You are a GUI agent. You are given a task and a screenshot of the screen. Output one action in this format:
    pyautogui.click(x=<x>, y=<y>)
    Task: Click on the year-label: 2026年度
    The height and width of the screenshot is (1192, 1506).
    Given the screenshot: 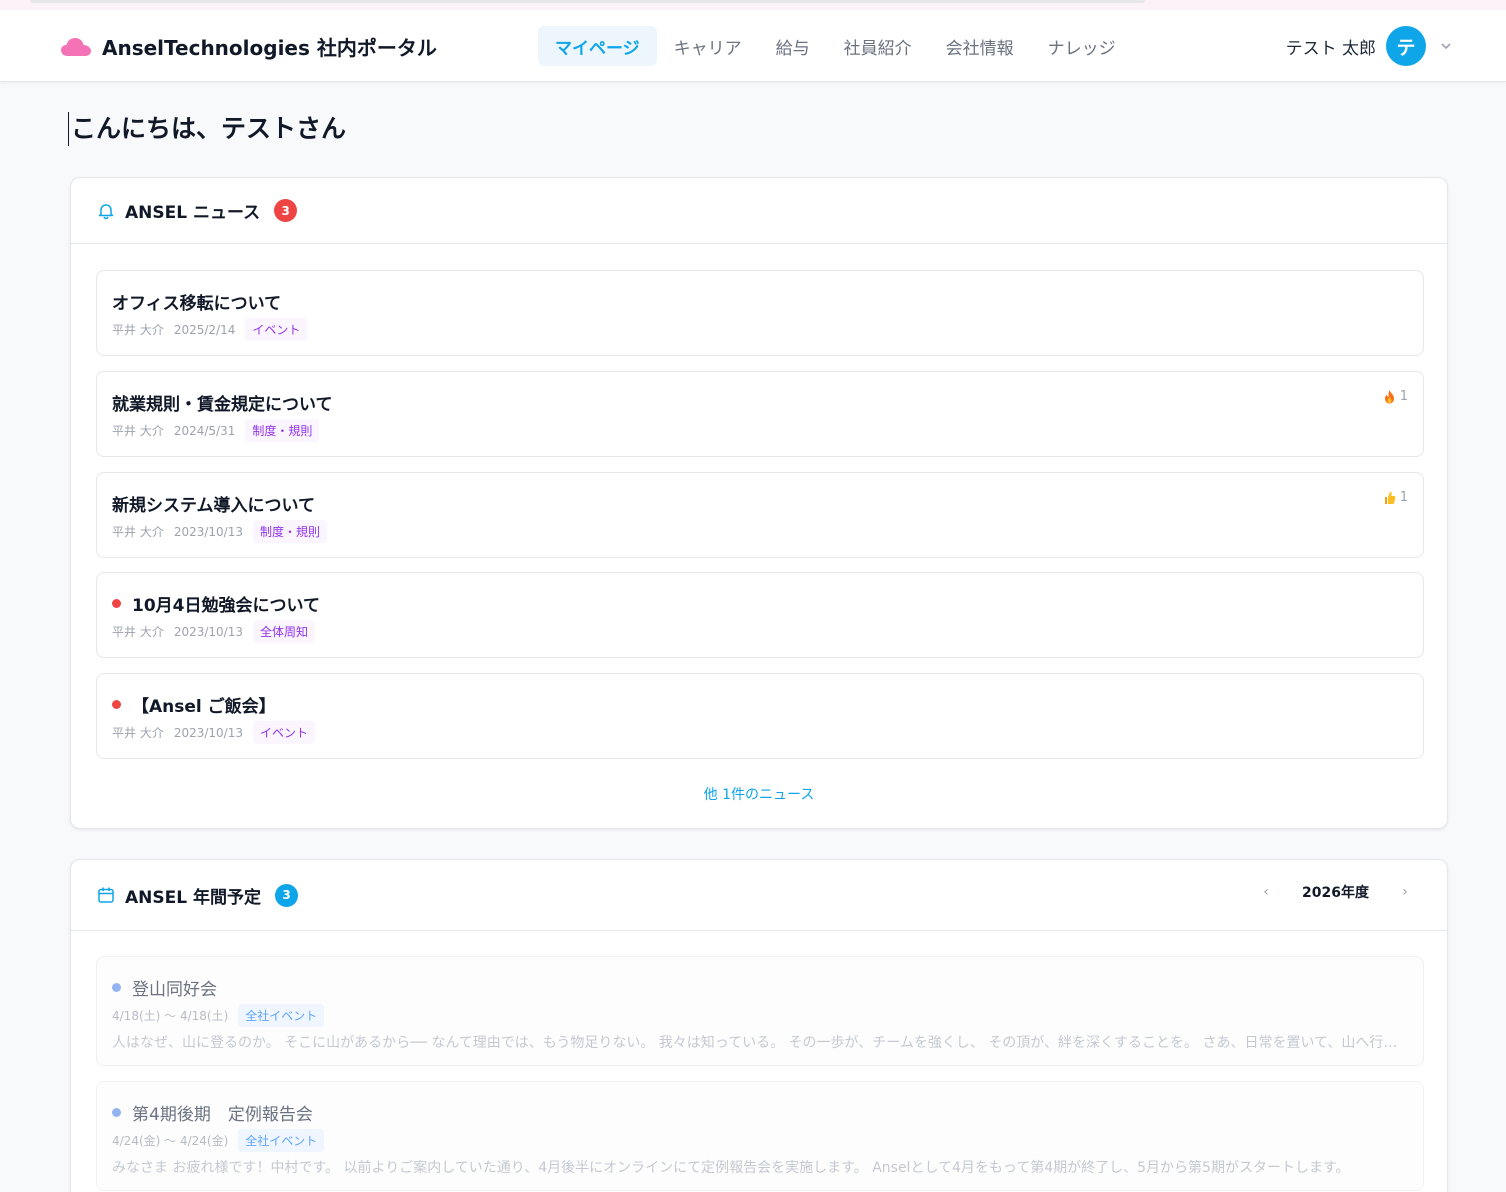 What is the action you would take?
    pyautogui.click(x=1335, y=893)
    